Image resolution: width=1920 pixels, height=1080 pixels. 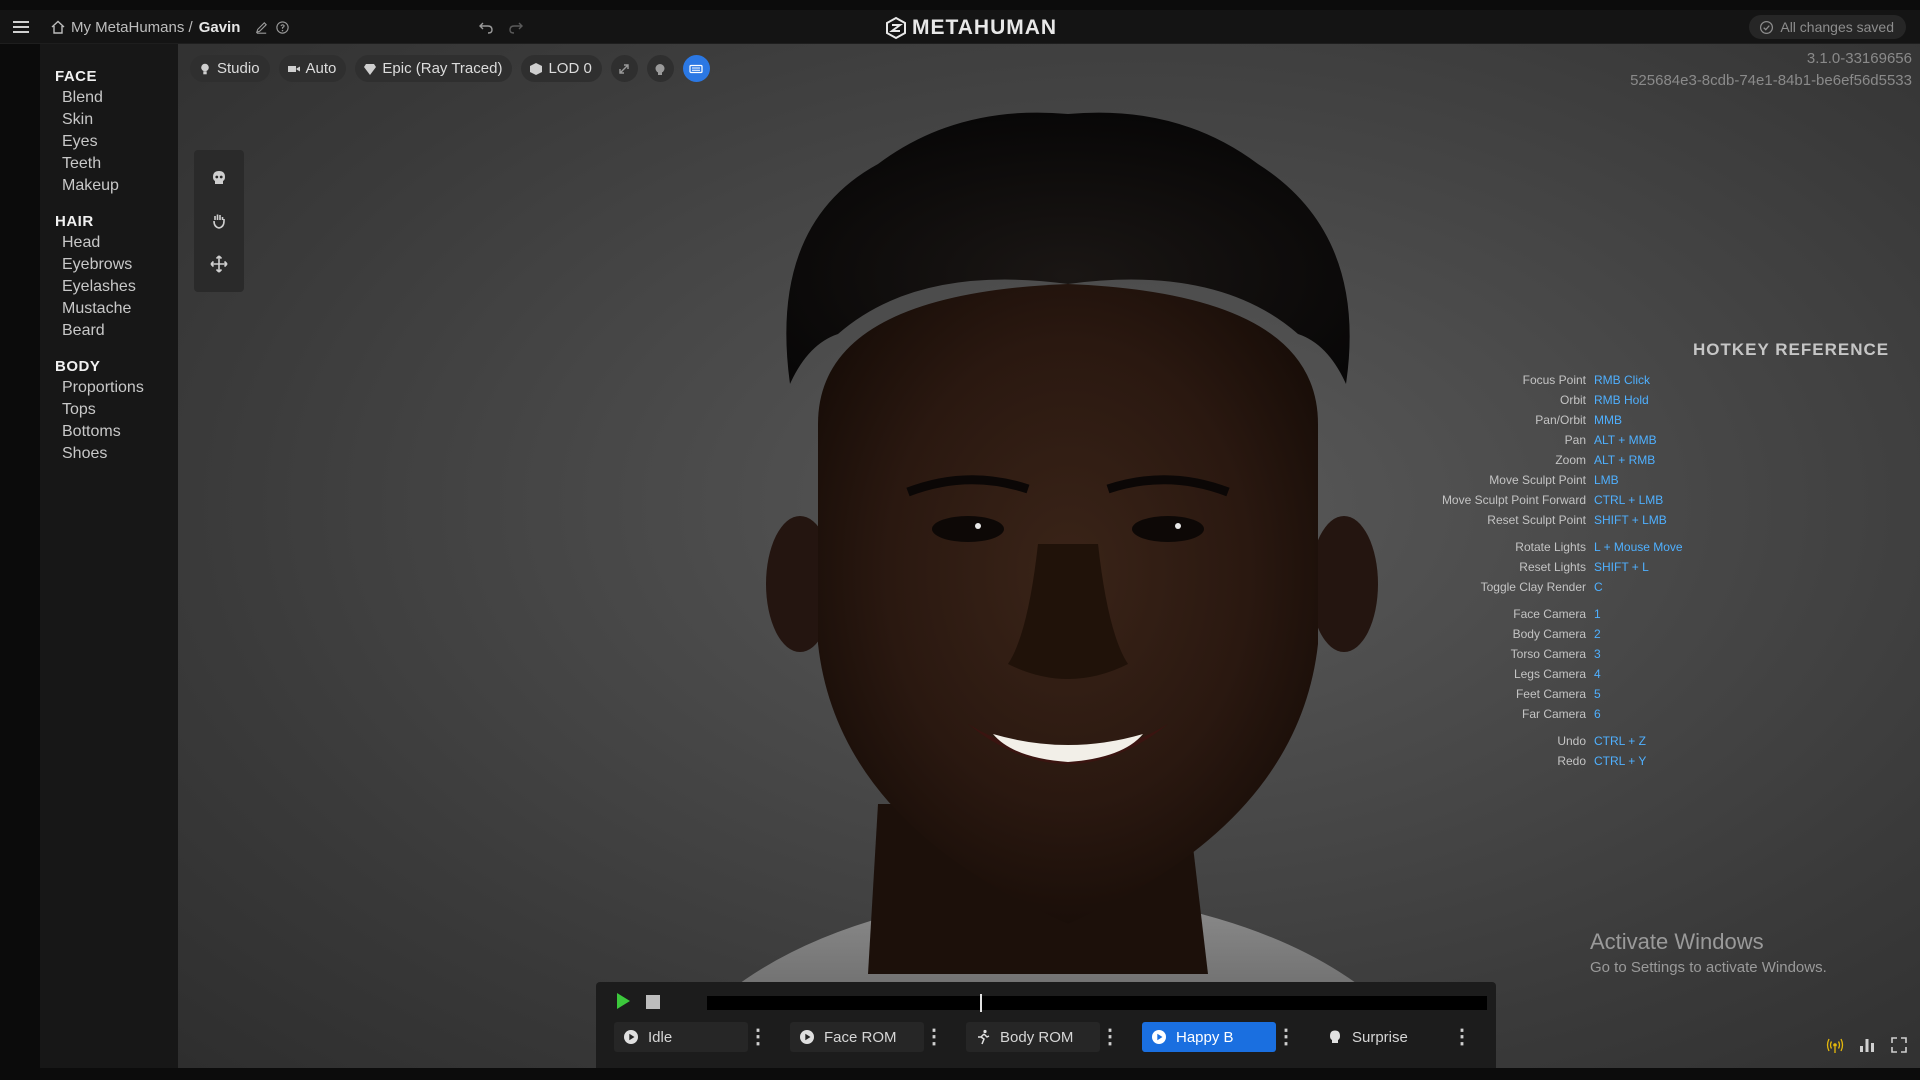 I want to click on quality-label: Epic (Ray Traced), so click(x=442, y=68).